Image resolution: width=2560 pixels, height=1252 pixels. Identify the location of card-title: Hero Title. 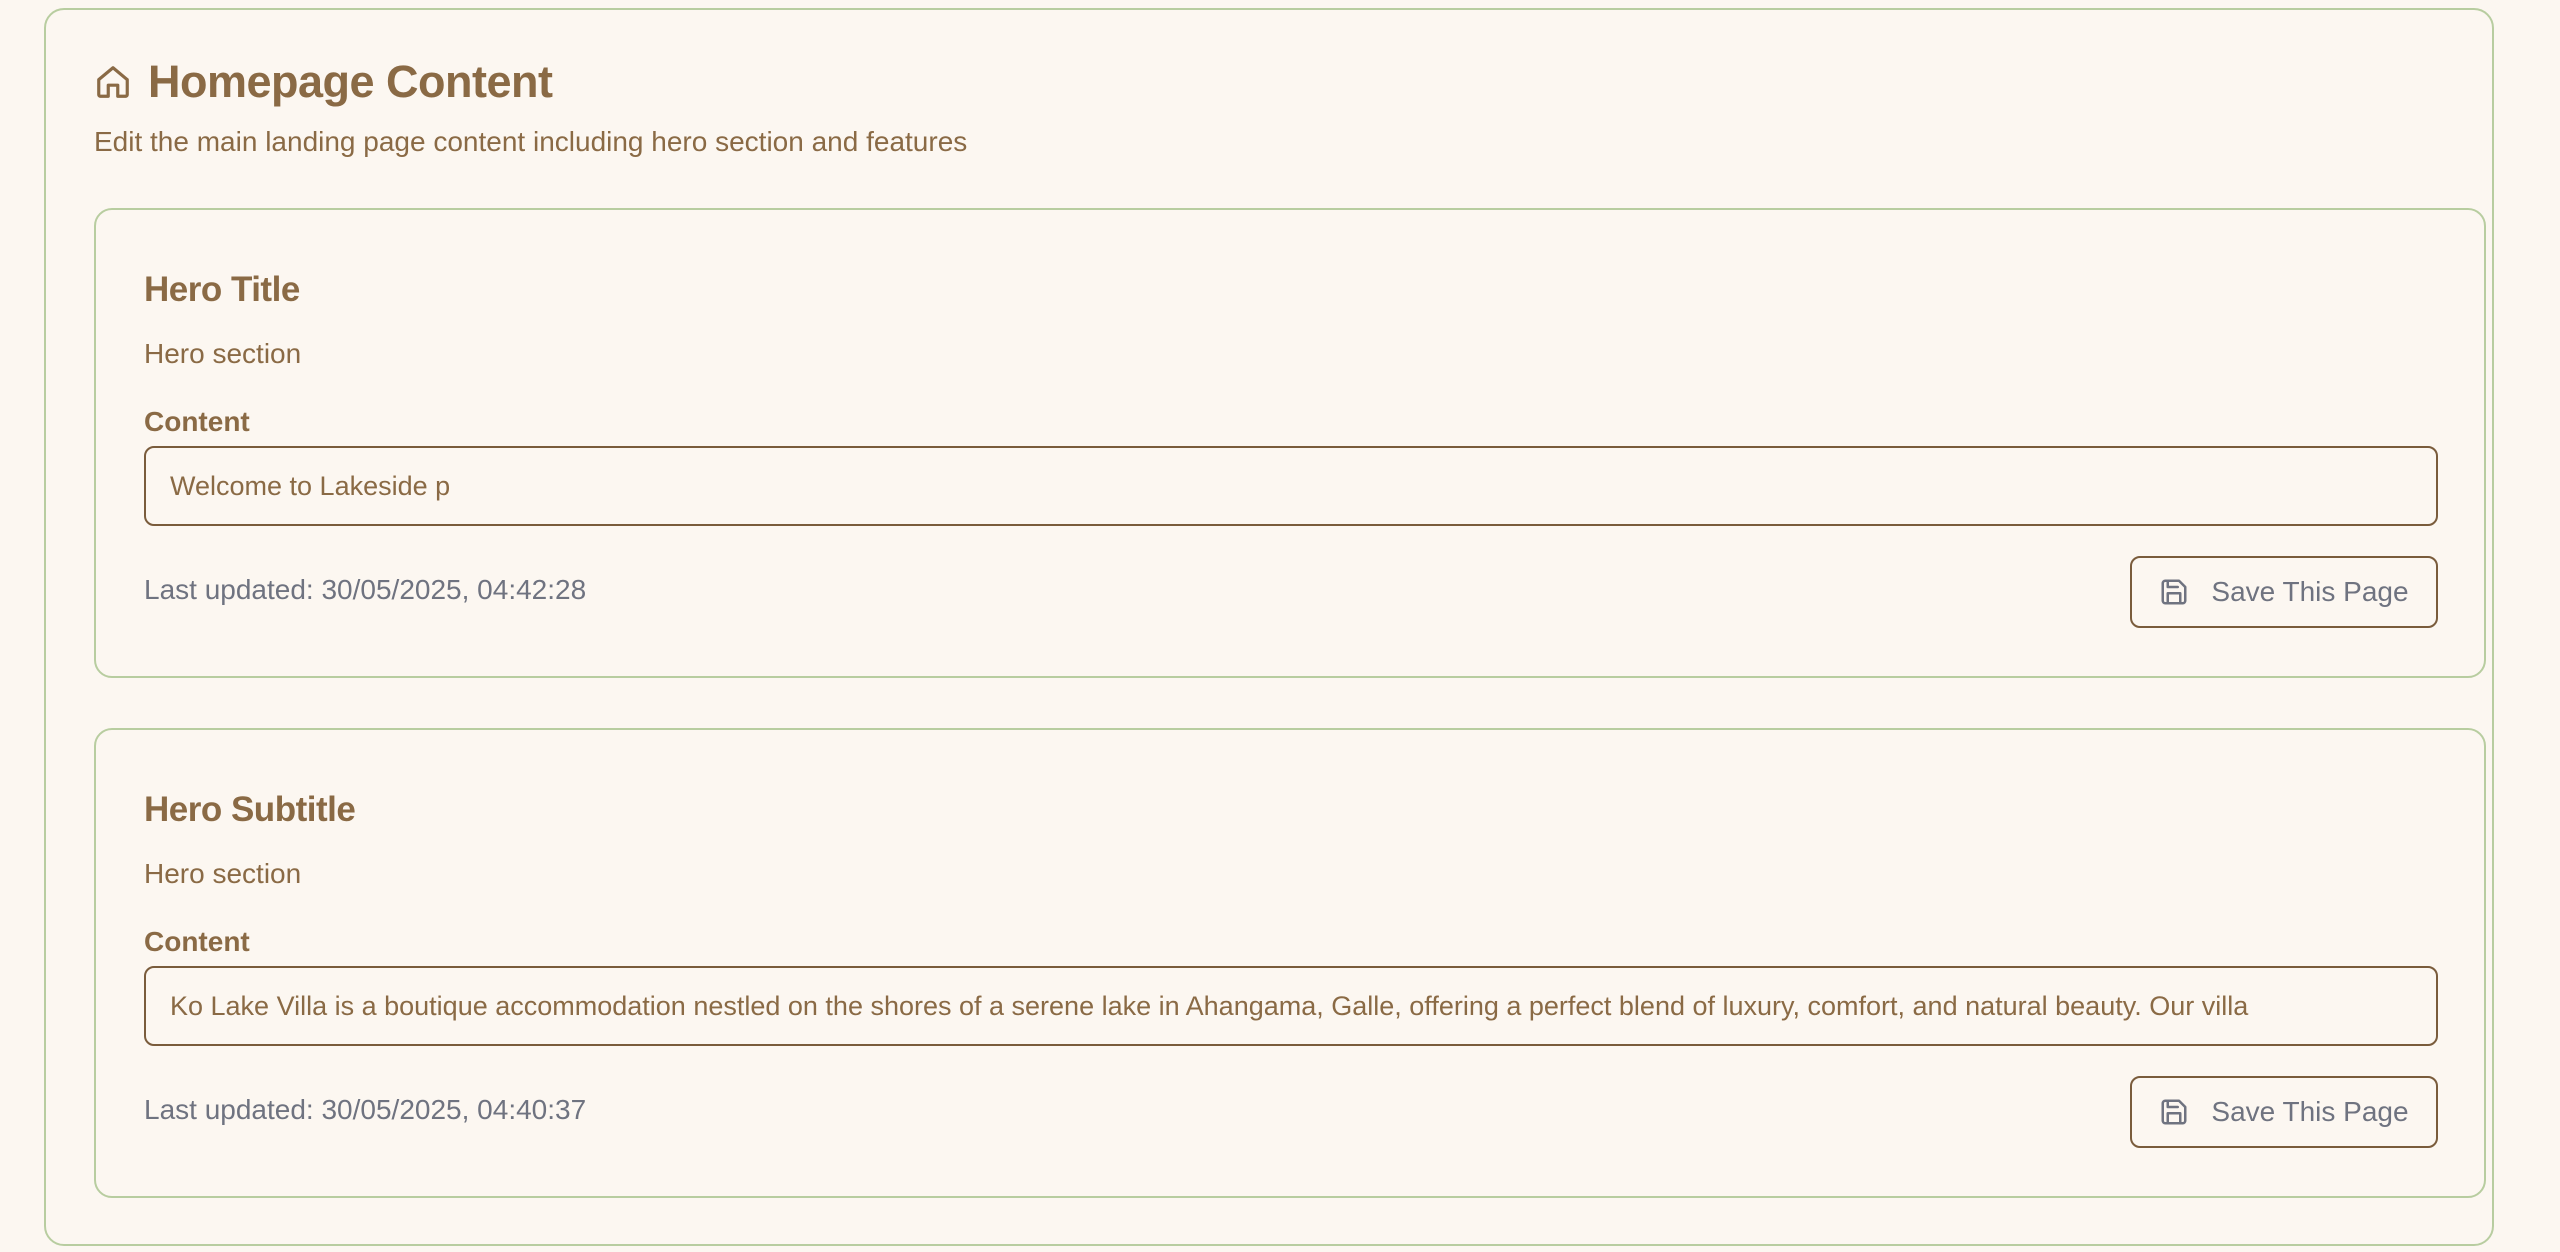
(222, 289).